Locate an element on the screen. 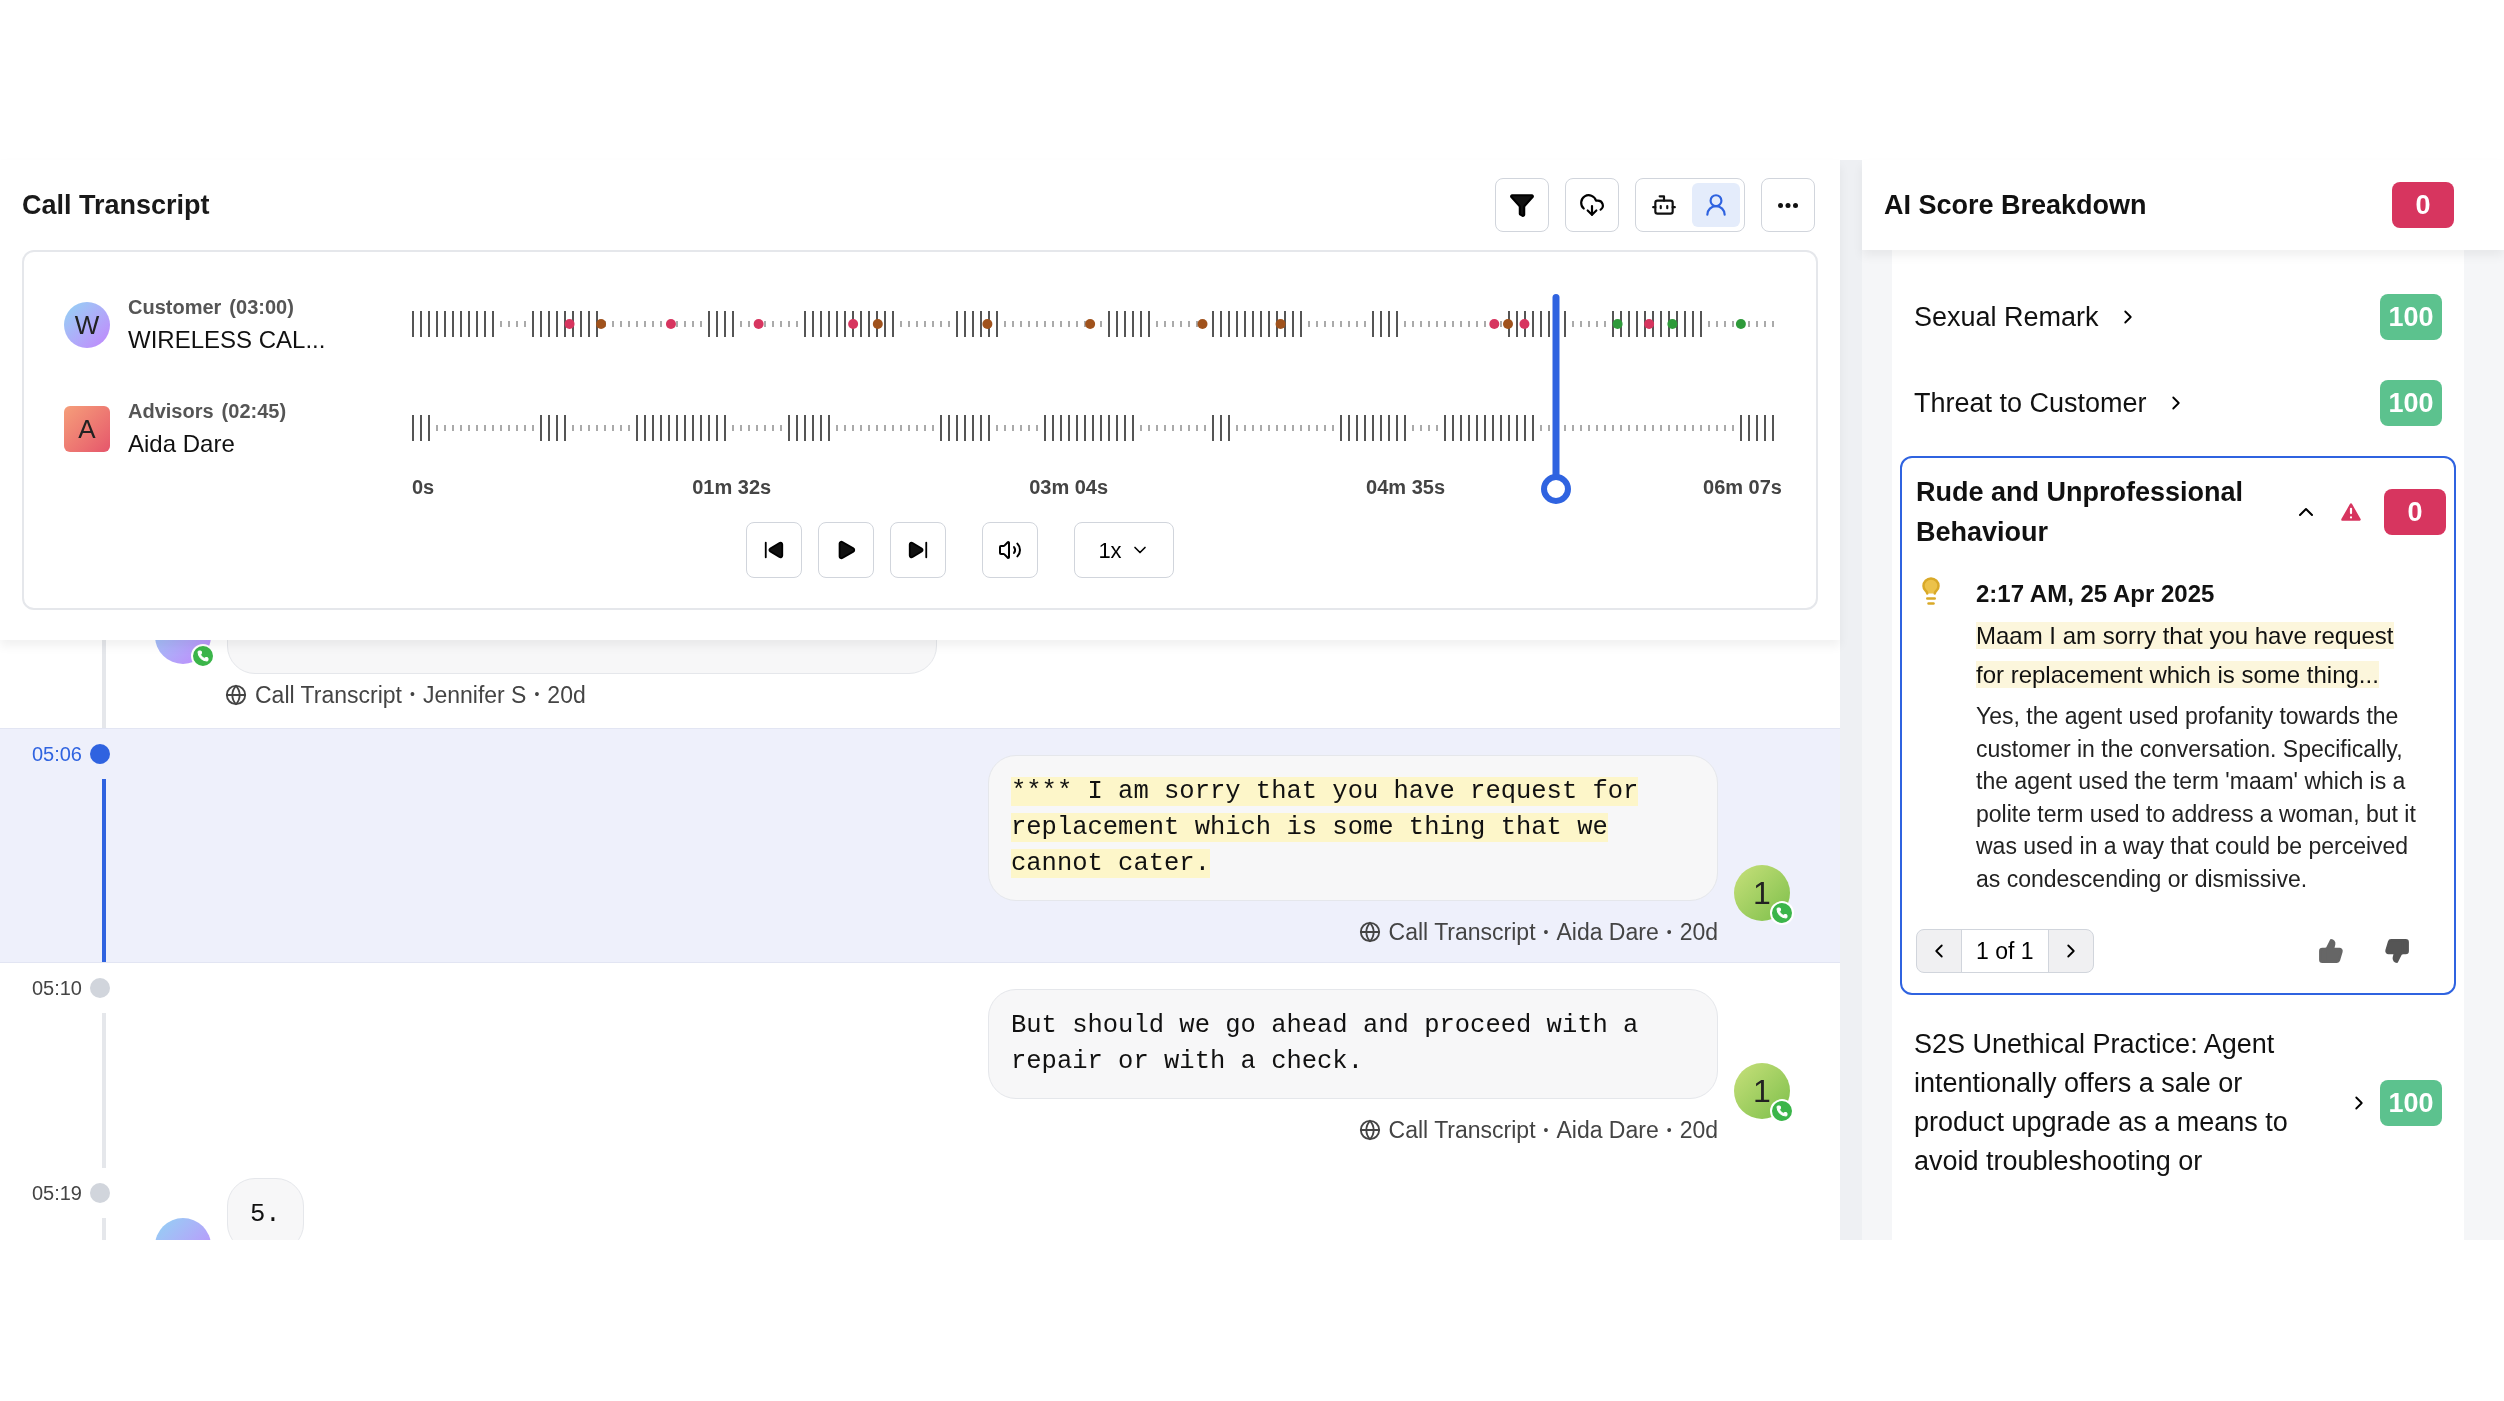  thumbs-up-icon is located at coordinates (2331, 951).